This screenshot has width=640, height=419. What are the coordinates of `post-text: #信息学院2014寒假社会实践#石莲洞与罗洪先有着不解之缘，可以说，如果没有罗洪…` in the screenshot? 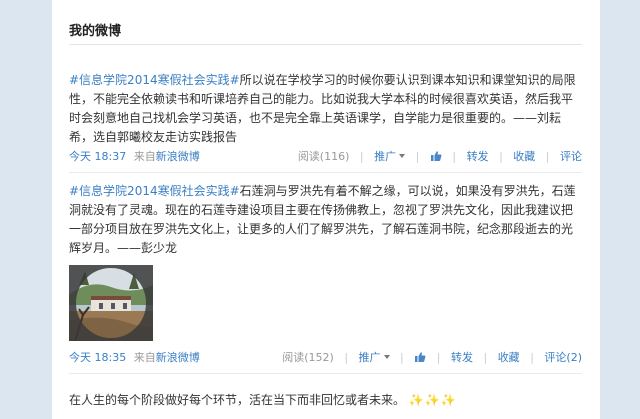 It's located at (325, 220).